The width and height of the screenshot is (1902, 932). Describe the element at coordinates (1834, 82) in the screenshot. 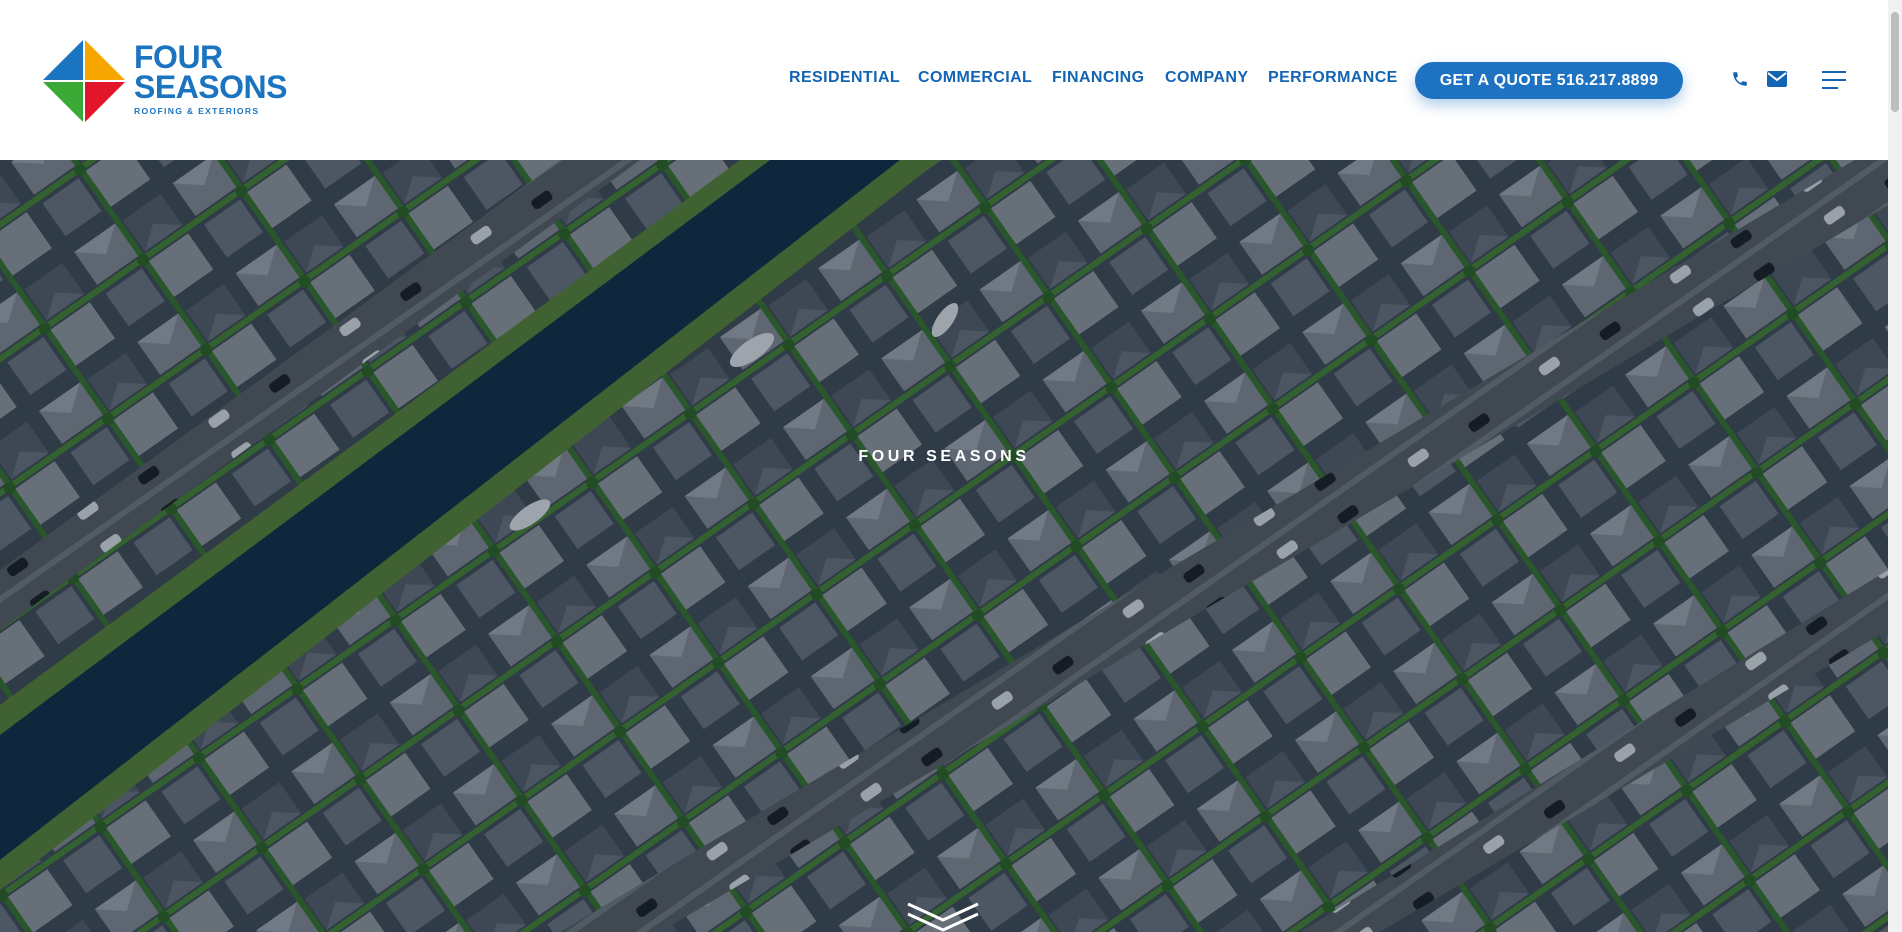

I see `menu-icon` at that location.